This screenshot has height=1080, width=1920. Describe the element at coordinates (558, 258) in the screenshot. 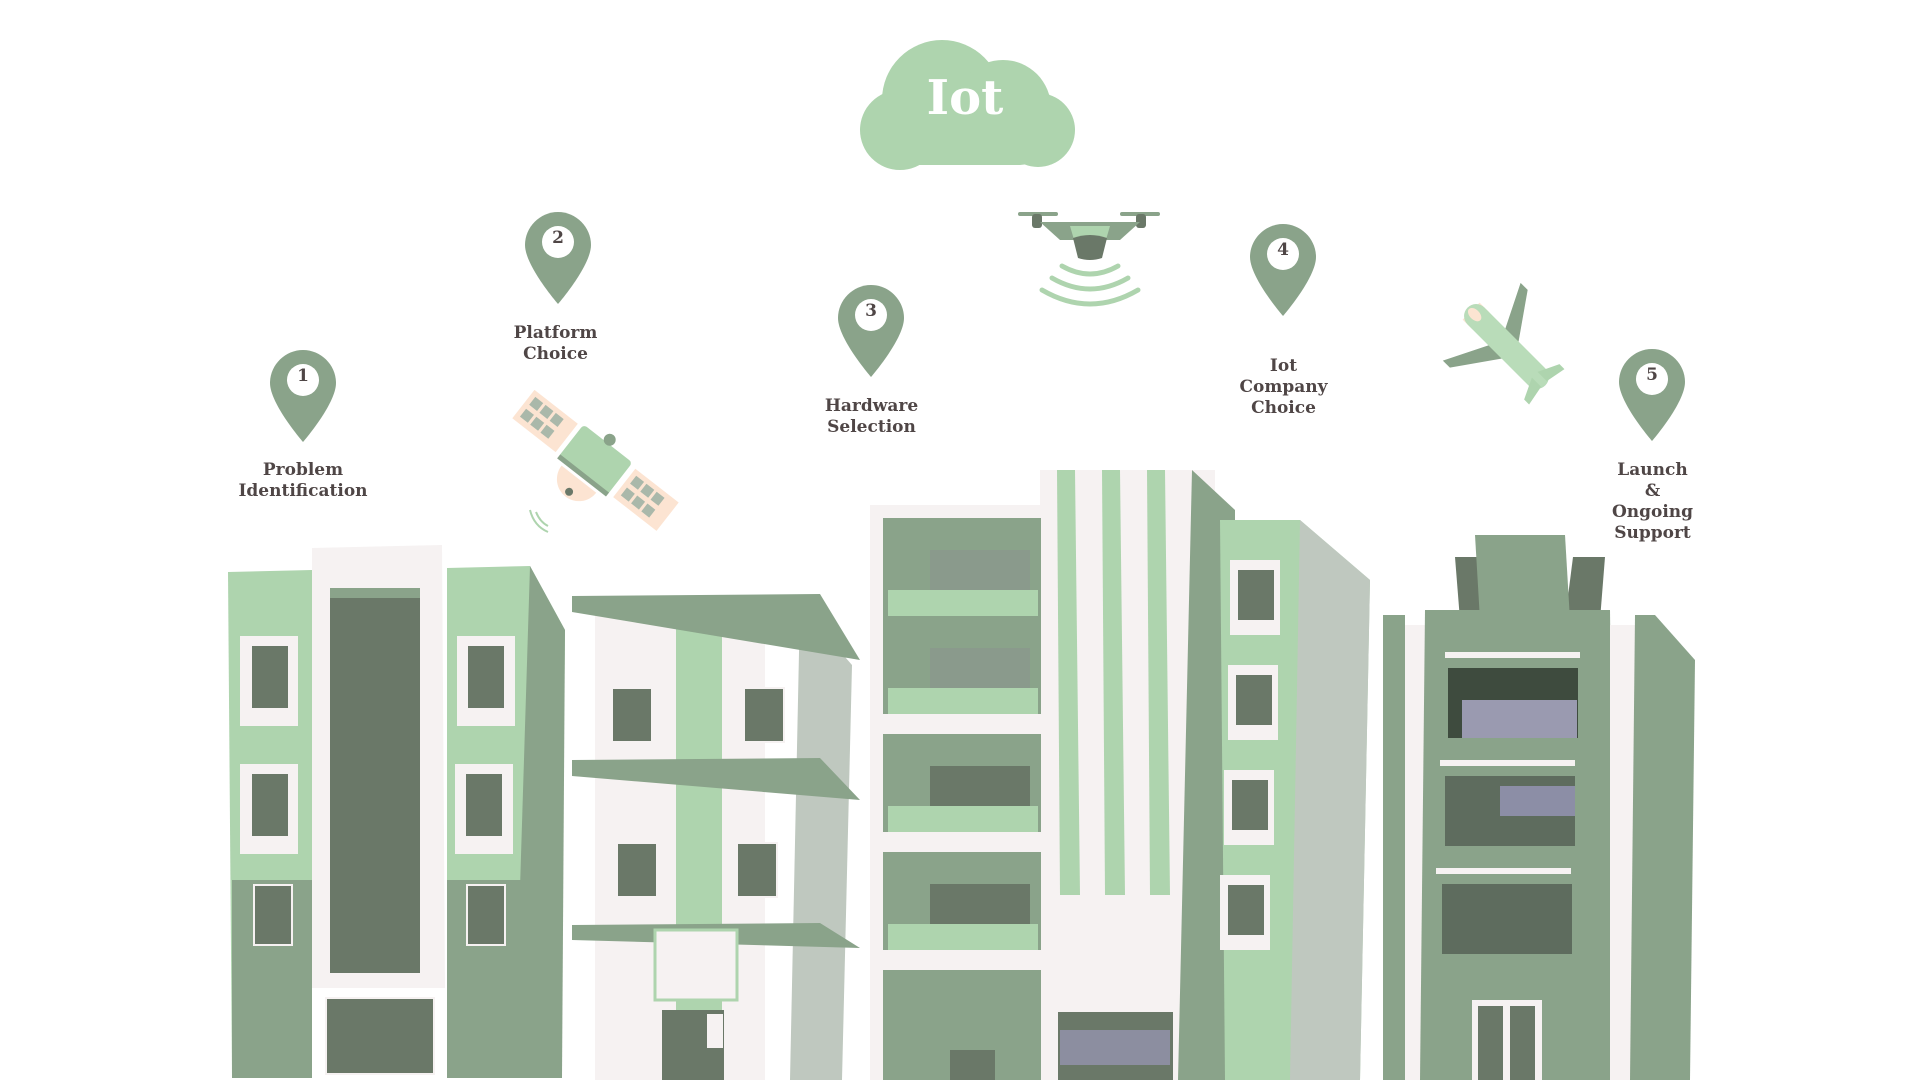

I see `step-2-pin-icon: 2` at that location.